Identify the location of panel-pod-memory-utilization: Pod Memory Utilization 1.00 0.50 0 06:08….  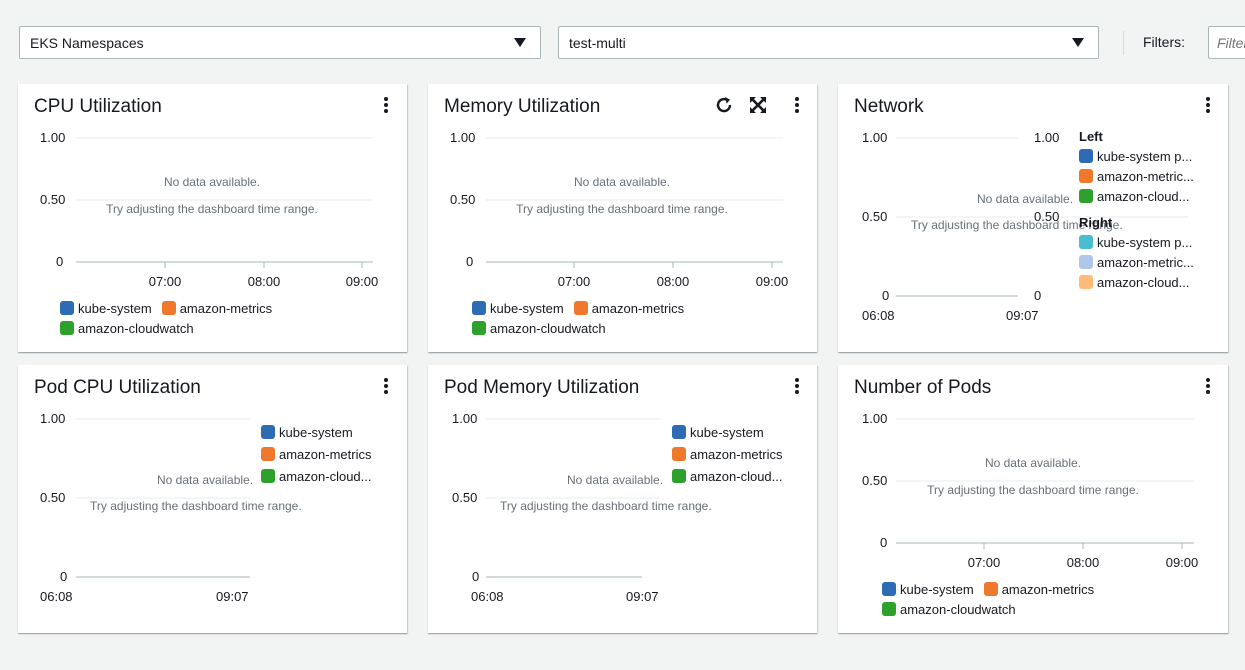
(622, 499).